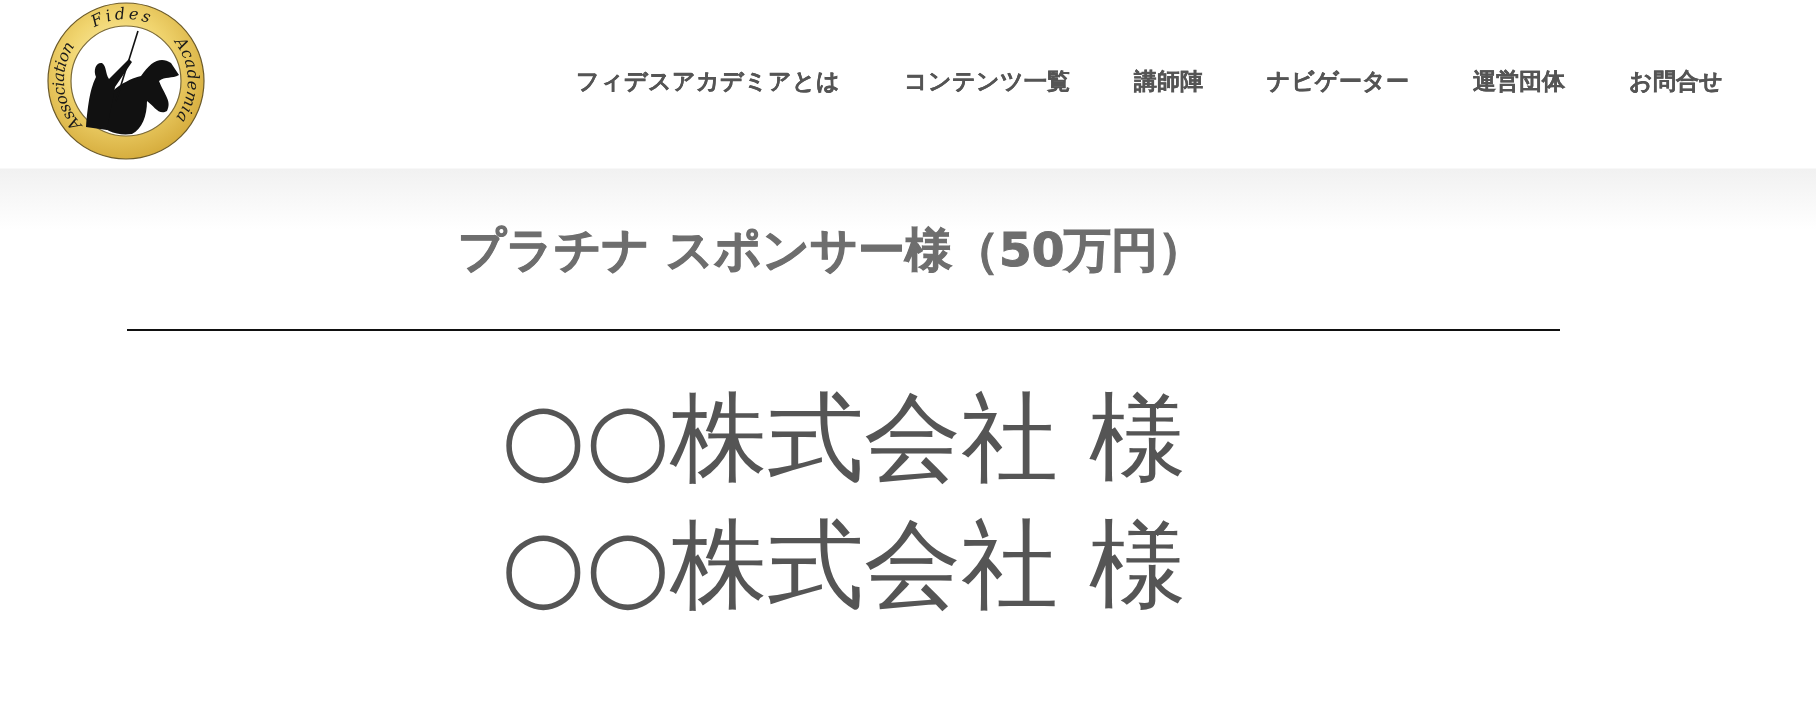  I want to click on section-heading: プラチナ スポンサー様（50万円）, so click(831, 250).